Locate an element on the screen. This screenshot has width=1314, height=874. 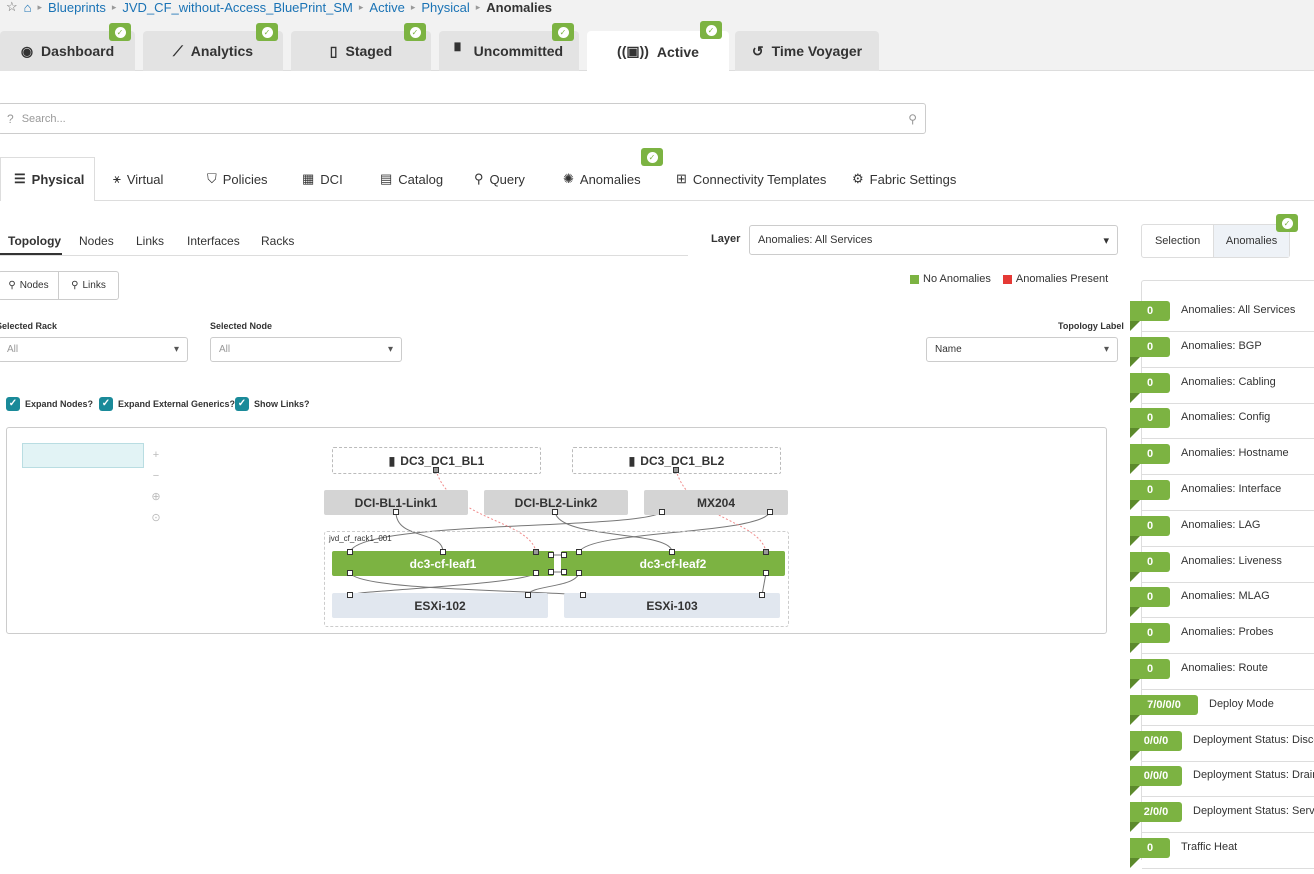
row-label: Anomalies: LAG is located at coordinates (1221, 524).